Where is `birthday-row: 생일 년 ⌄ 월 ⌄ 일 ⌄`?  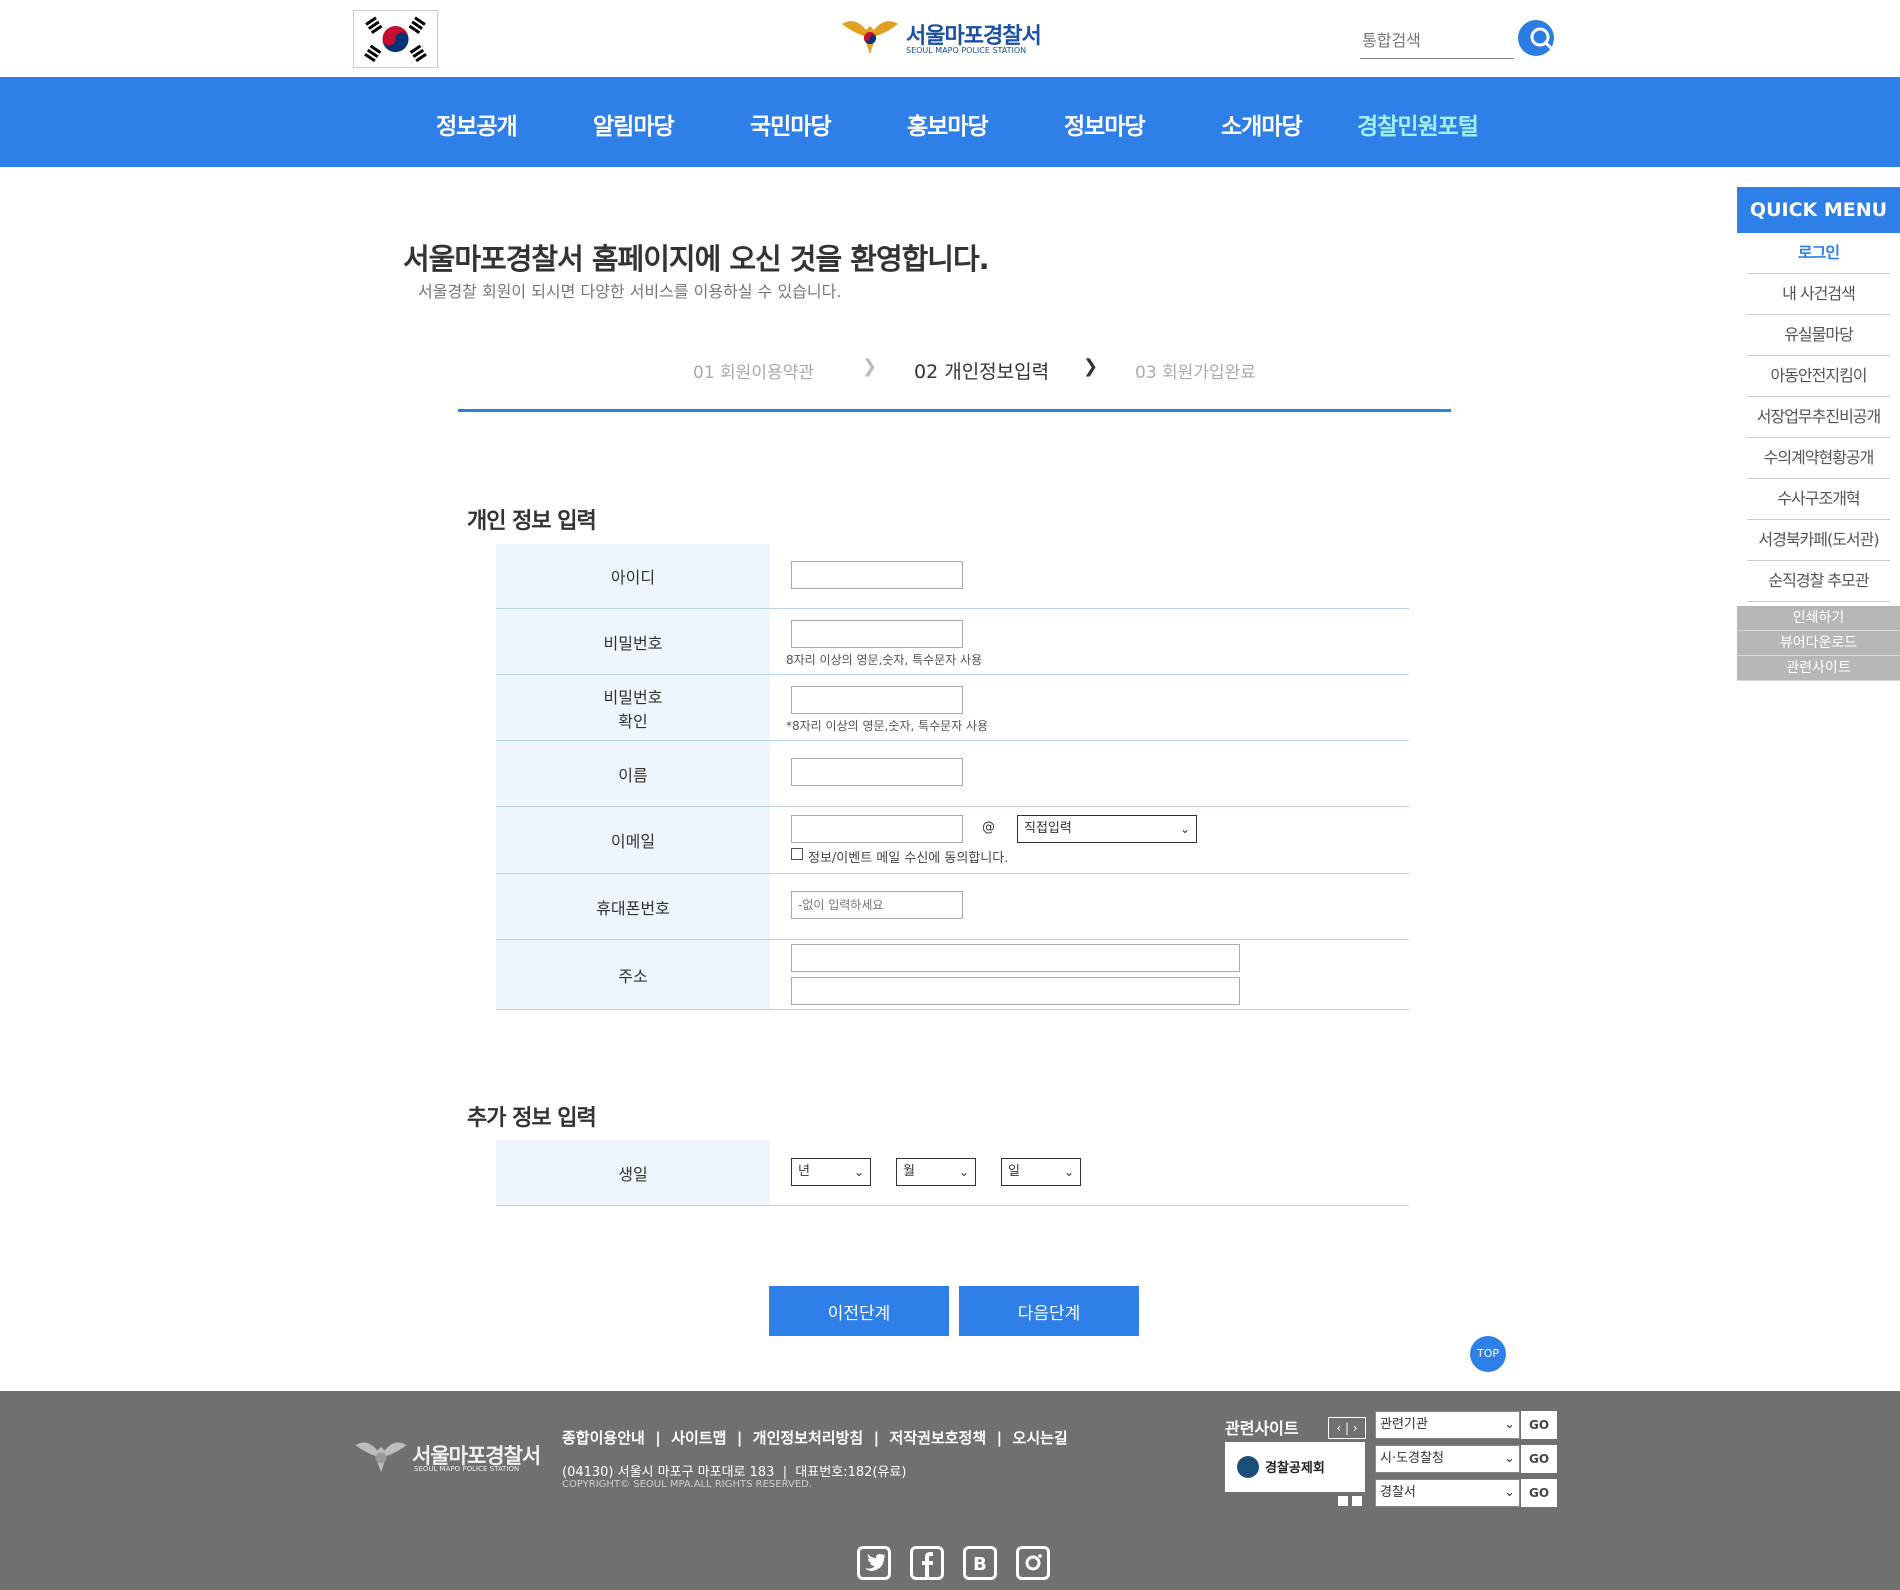
birthday-row: 생일 년 ⌄ 월 ⌄ 일 ⌄ is located at coordinates (952, 1173).